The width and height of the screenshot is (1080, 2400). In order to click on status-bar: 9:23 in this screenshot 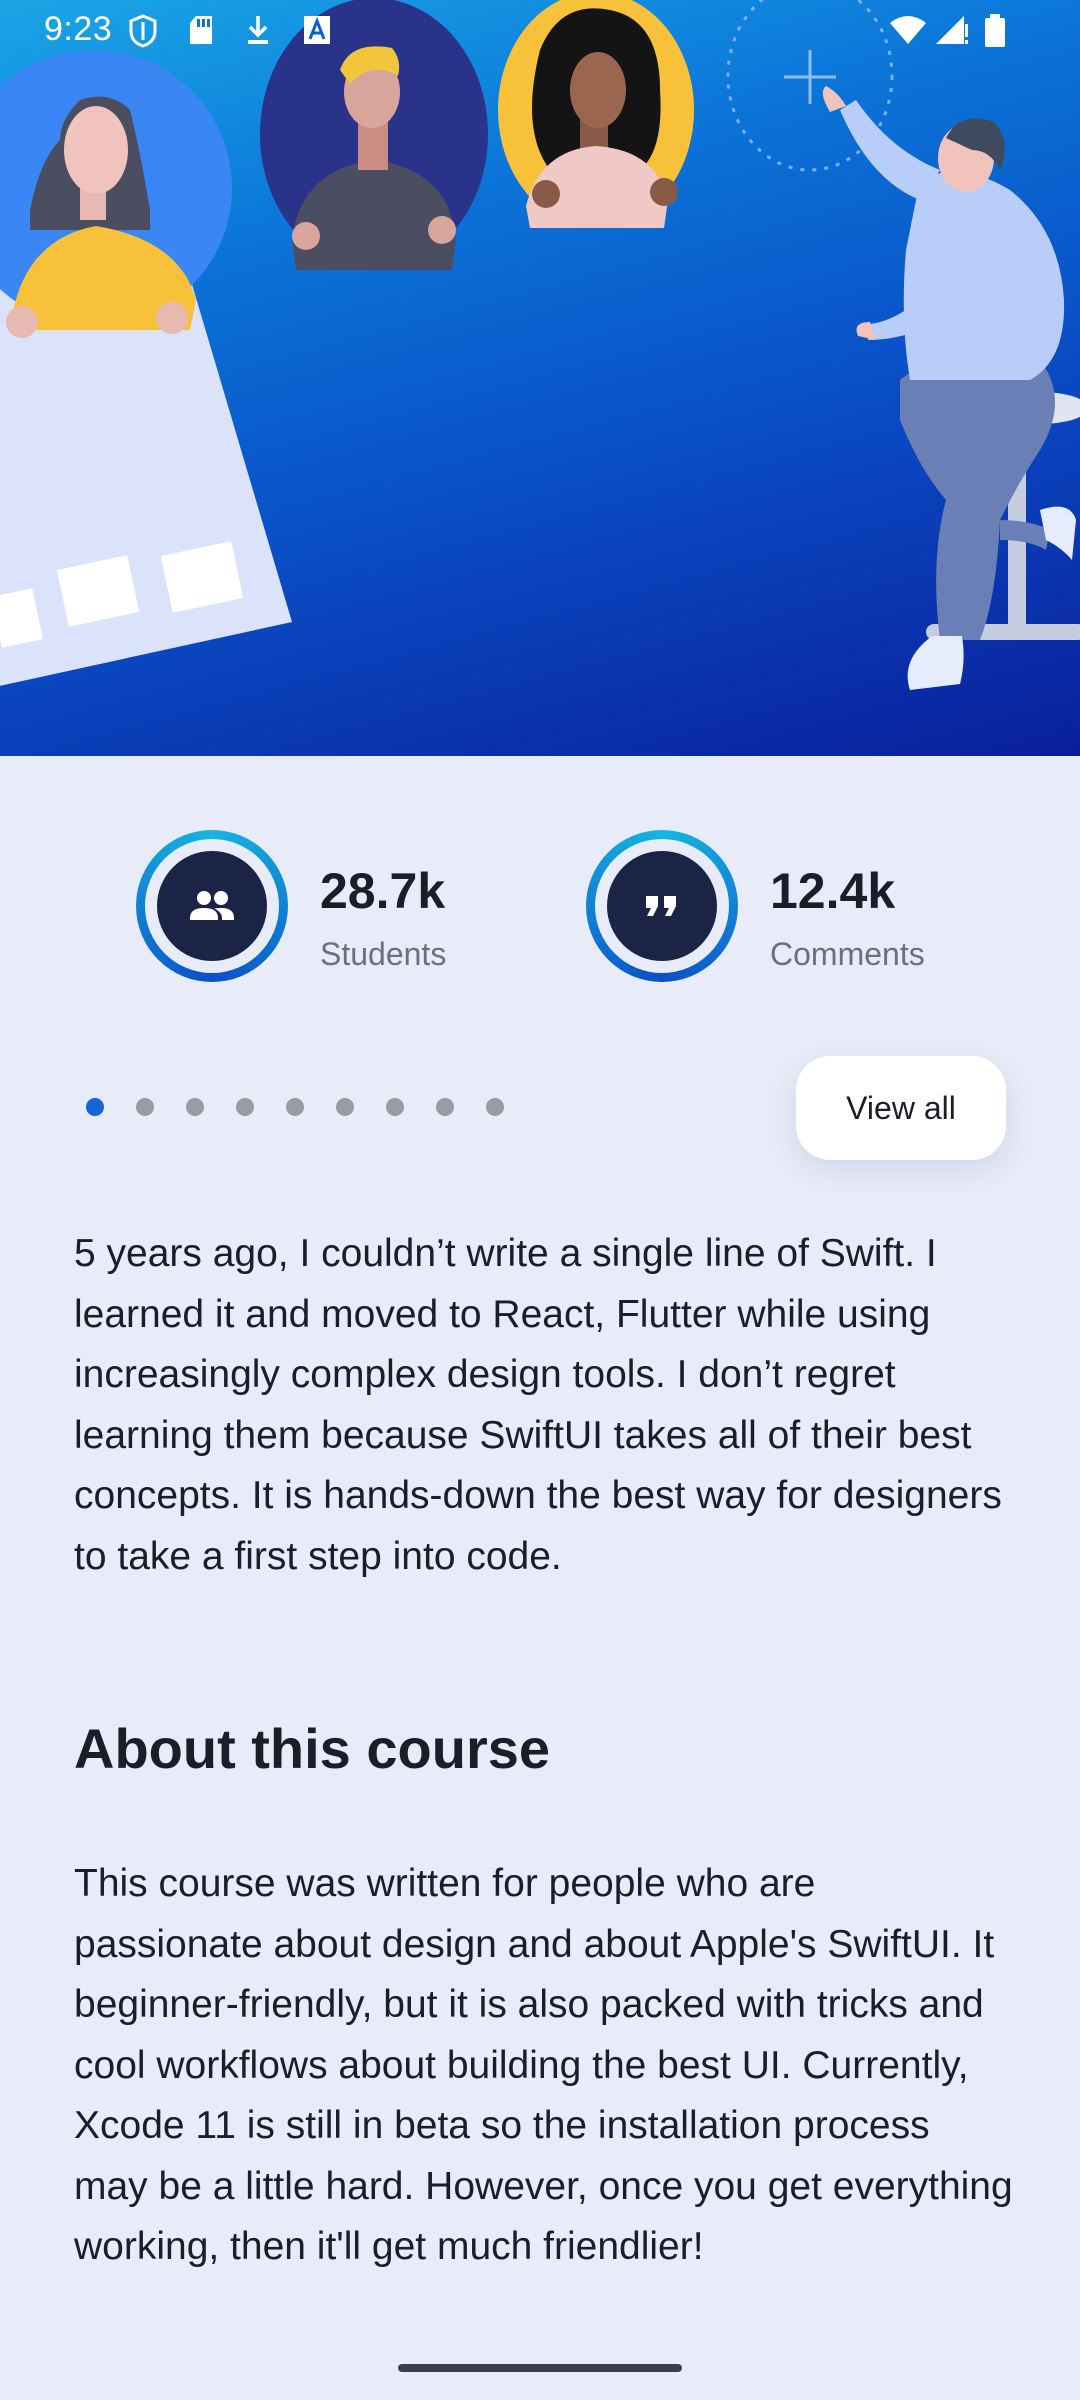, I will do `click(540, 32)`.